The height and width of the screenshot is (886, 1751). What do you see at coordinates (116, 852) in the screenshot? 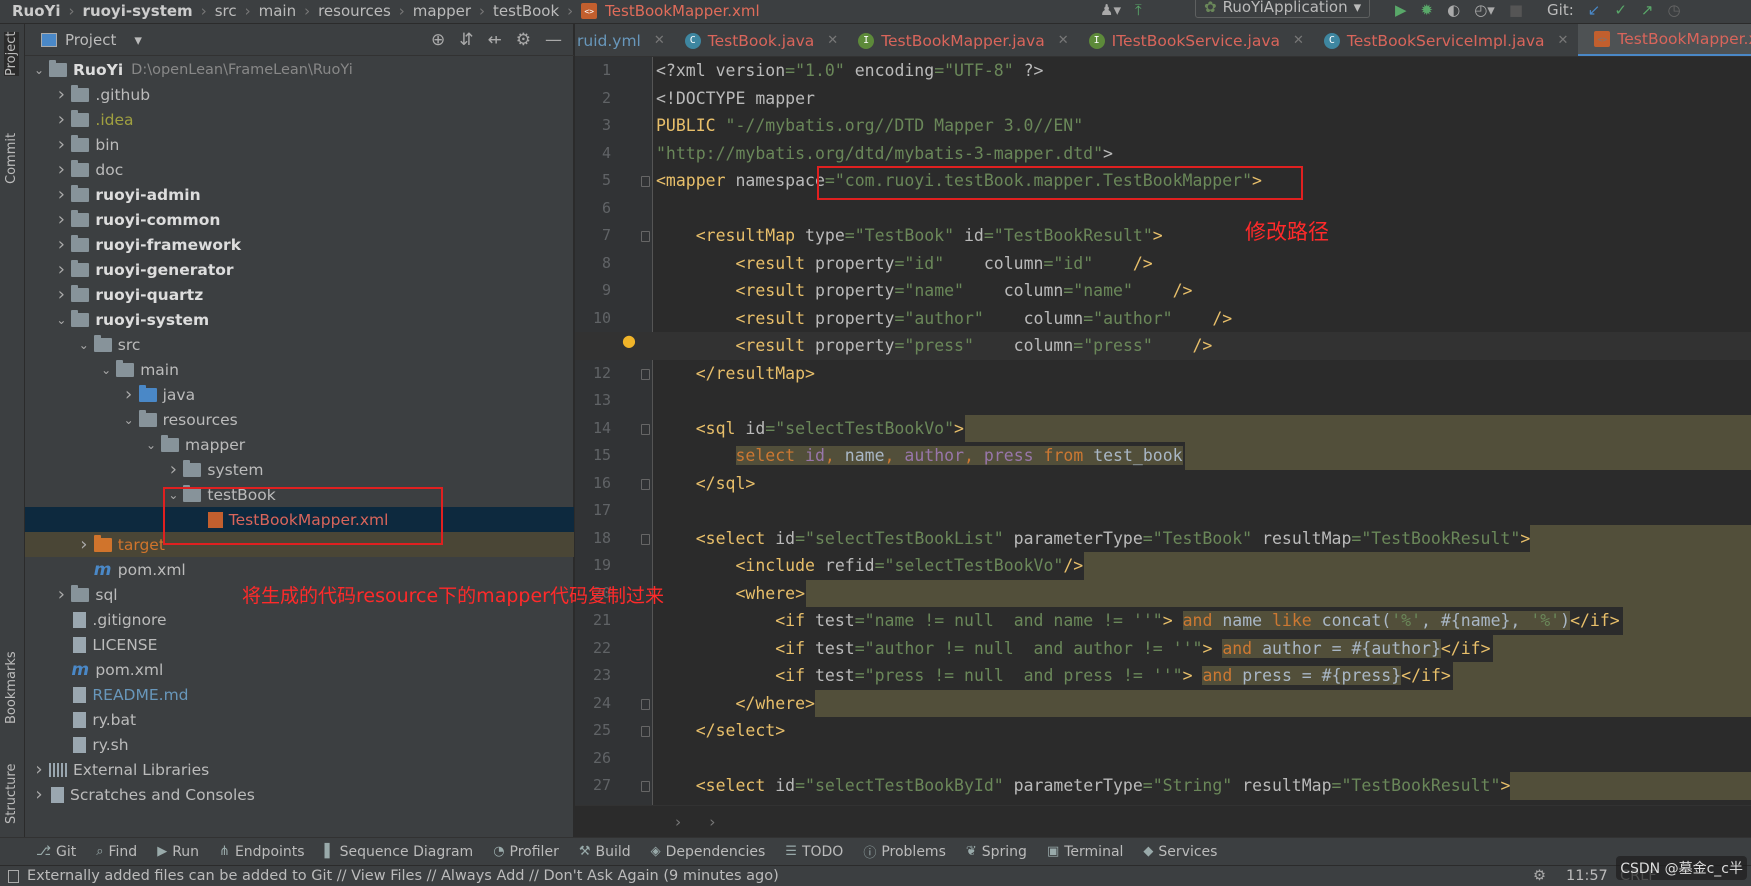
I see `toolwindow-find: ⌕ Find` at bounding box center [116, 852].